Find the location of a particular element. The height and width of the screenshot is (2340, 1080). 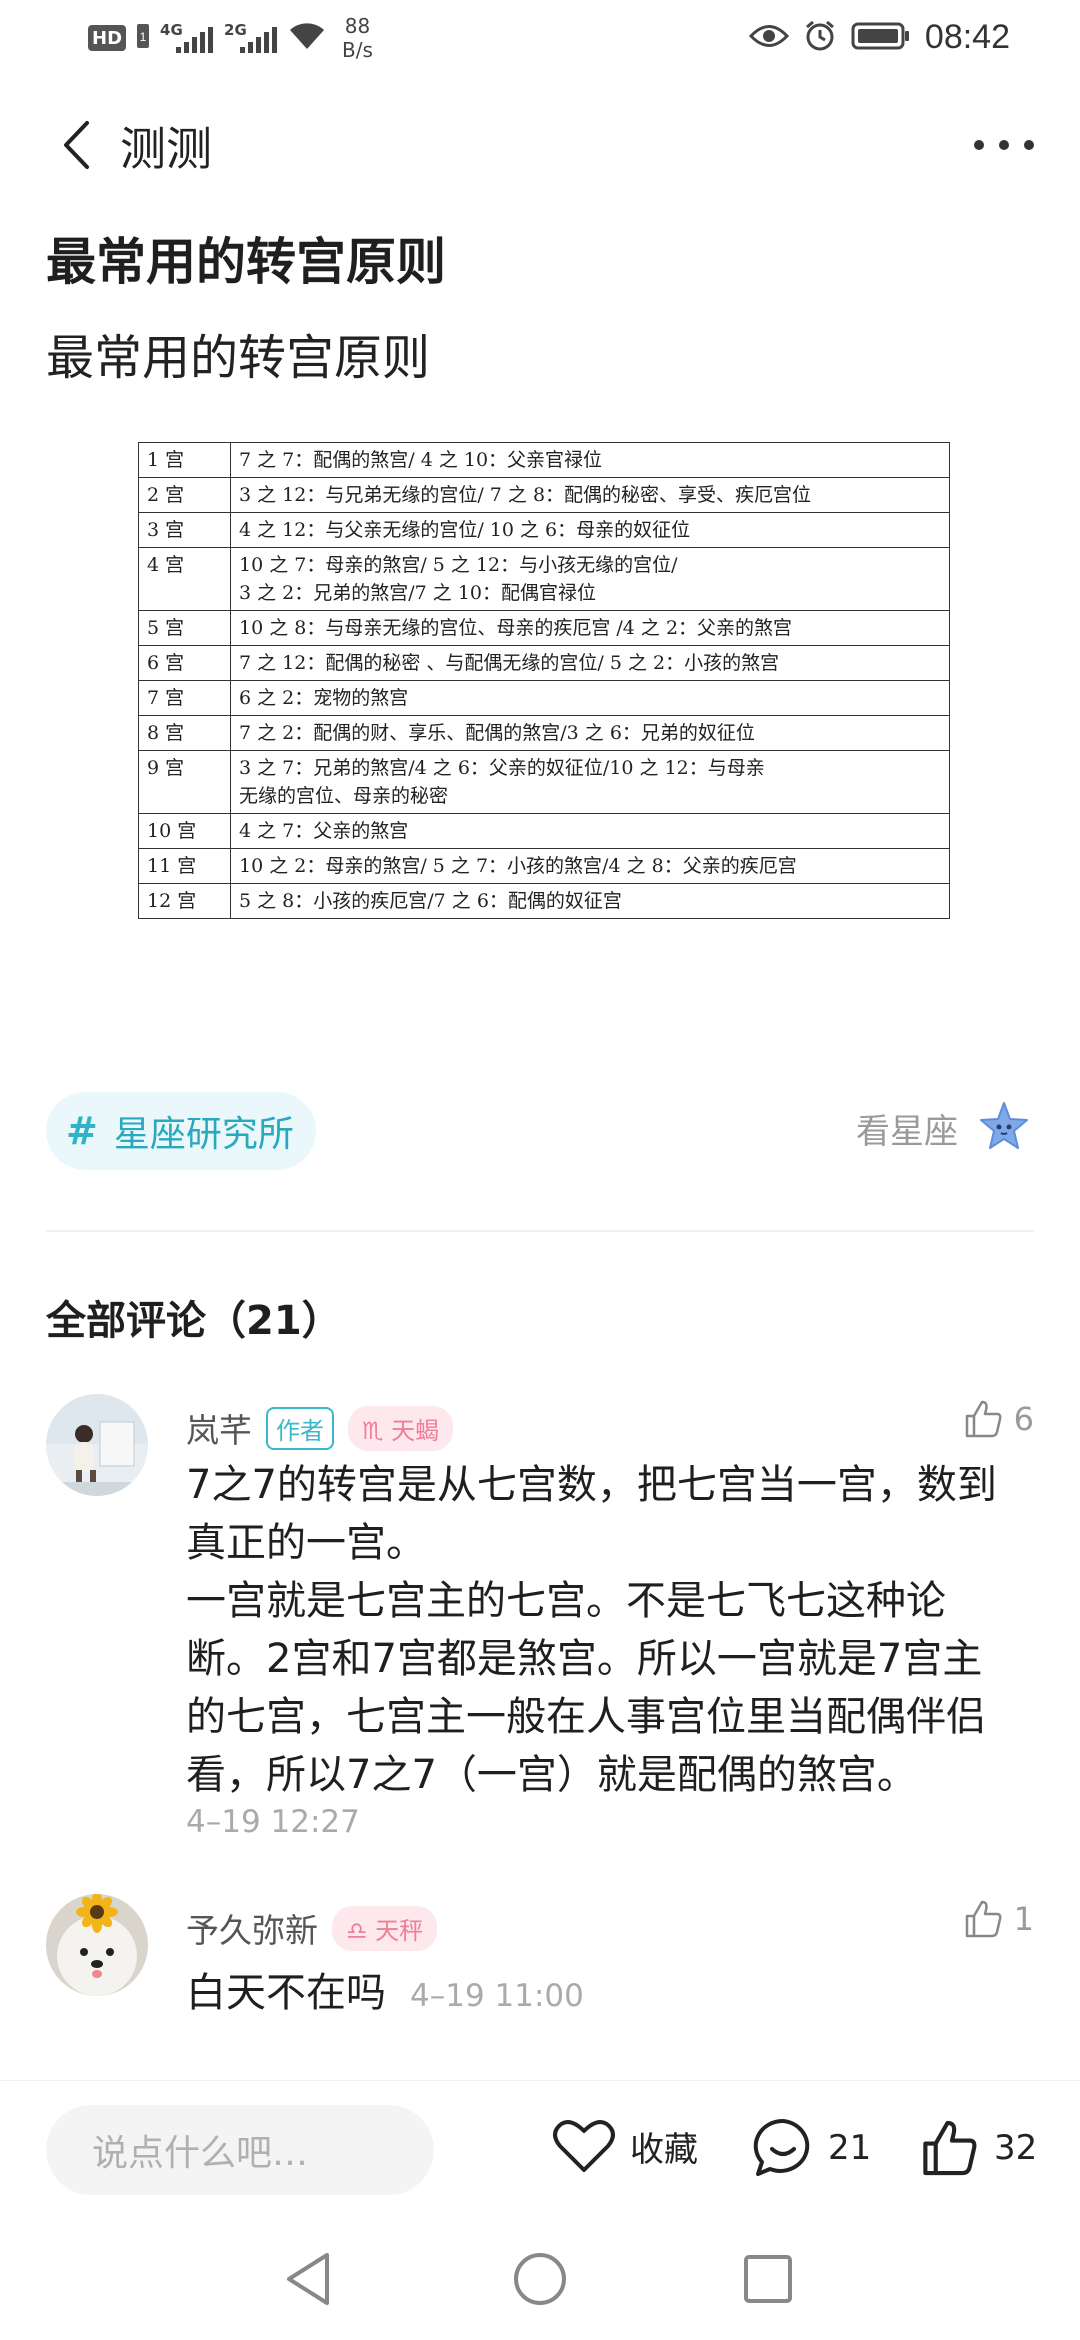

table-cell: 7 之 7：配偶的煞宫/ 4 之 10：父亲官禄位 is located at coordinates (590, 460).